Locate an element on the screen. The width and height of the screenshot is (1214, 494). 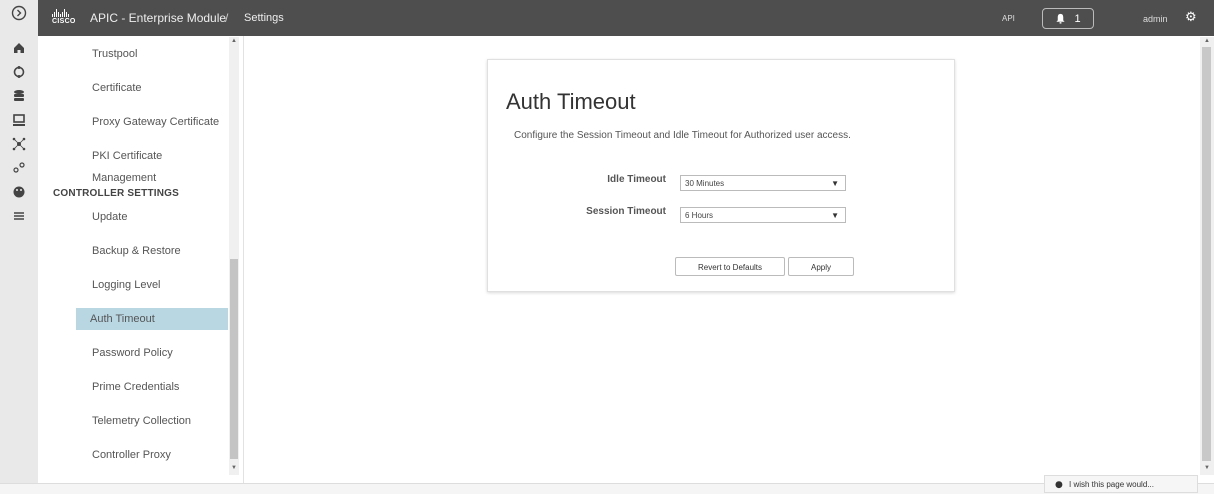
idle-timeout-value: 30 Minutes is located at coordinates (705, 183).